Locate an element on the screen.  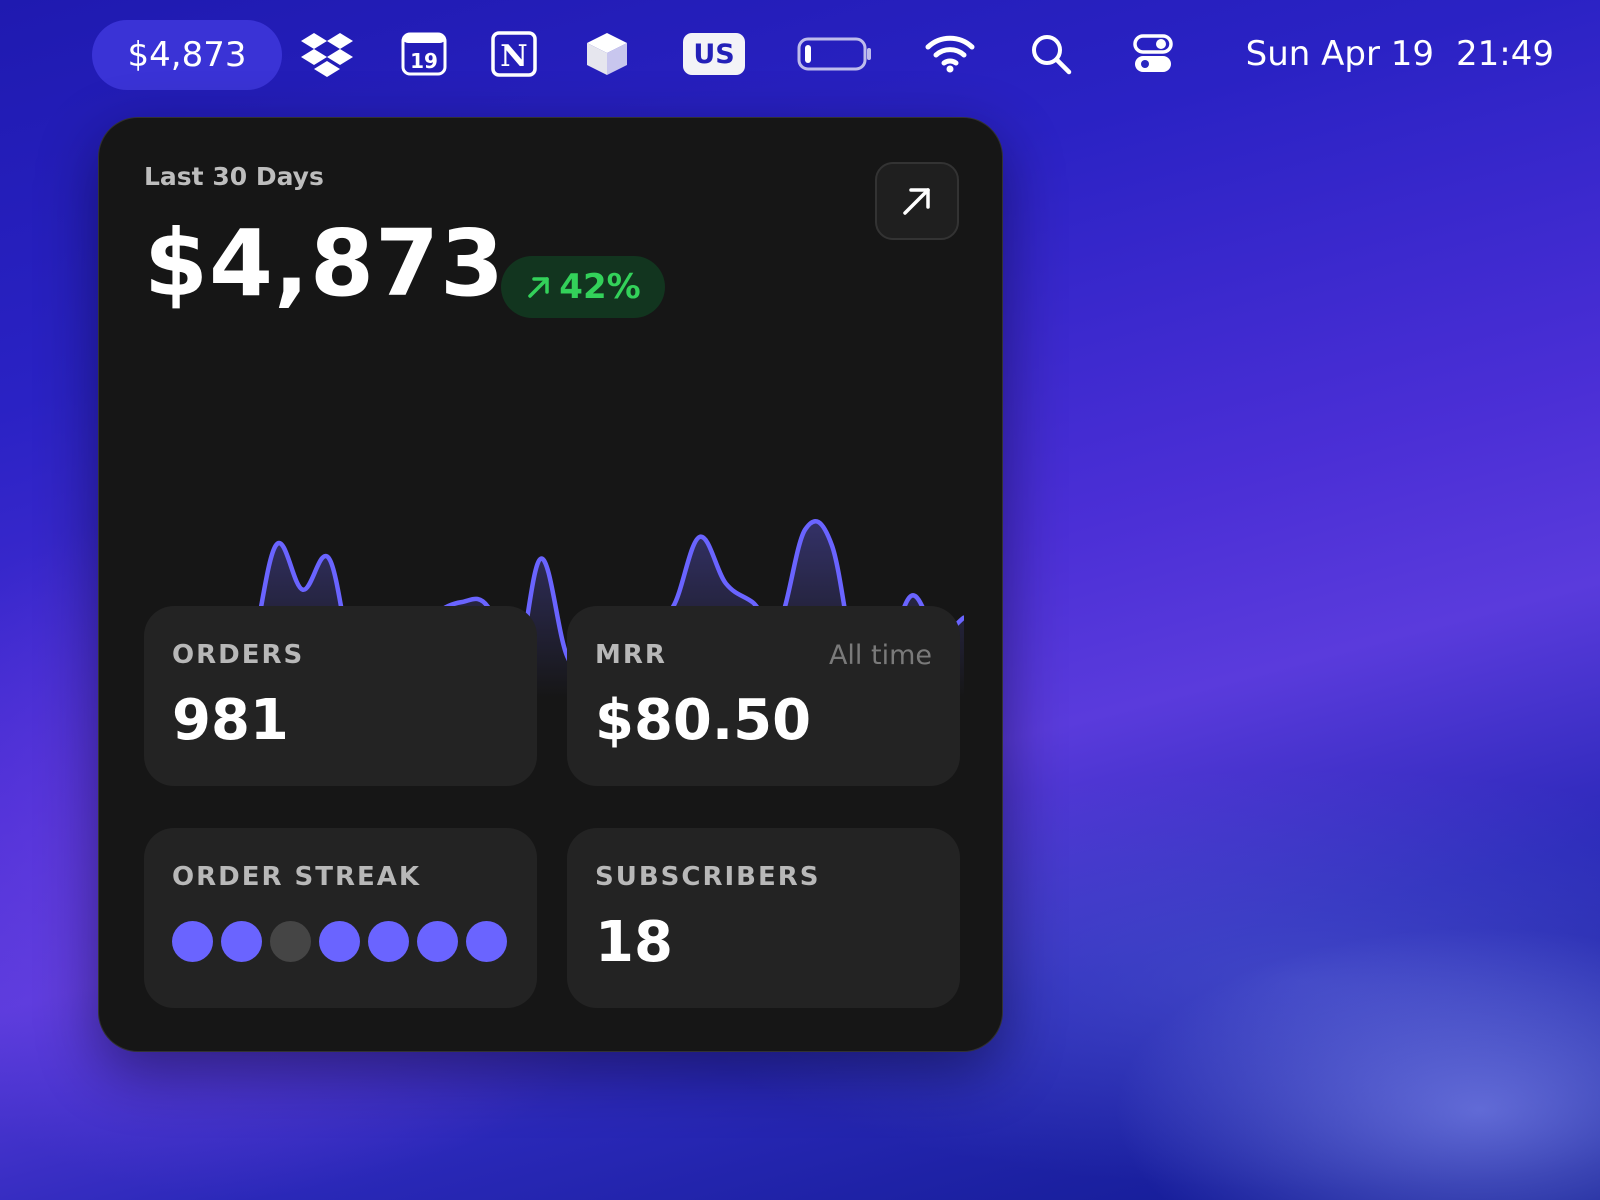
notion-icon: N is located at coordinates (514, 54).